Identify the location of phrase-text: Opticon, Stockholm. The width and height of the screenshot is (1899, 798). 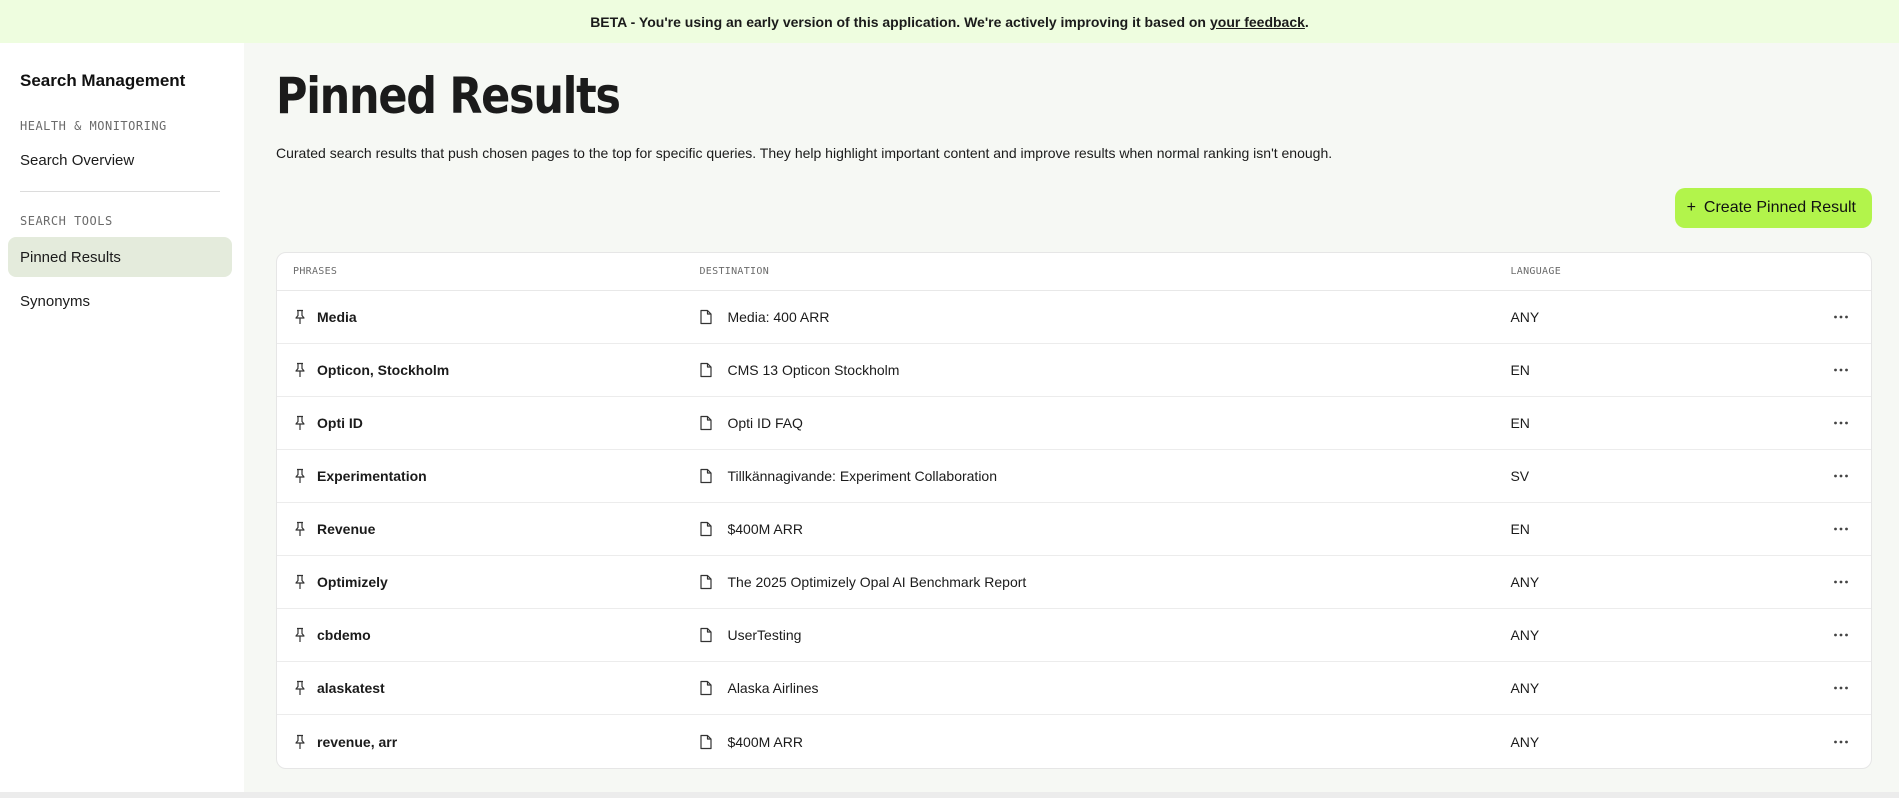
(383, 370).